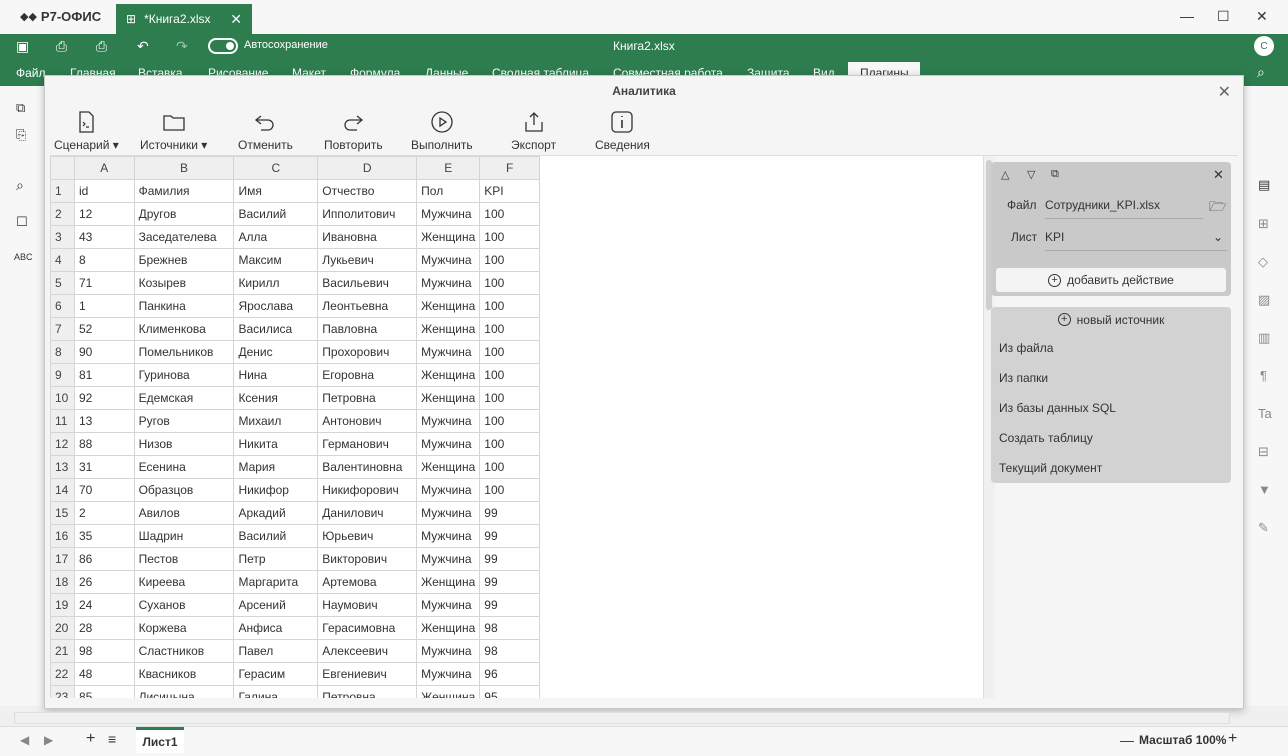 This screenshot has height=756, width=1288. Describe the element at coordinates (184, 352) in the screenshot. I see `table-cell: Помельников` at that location.